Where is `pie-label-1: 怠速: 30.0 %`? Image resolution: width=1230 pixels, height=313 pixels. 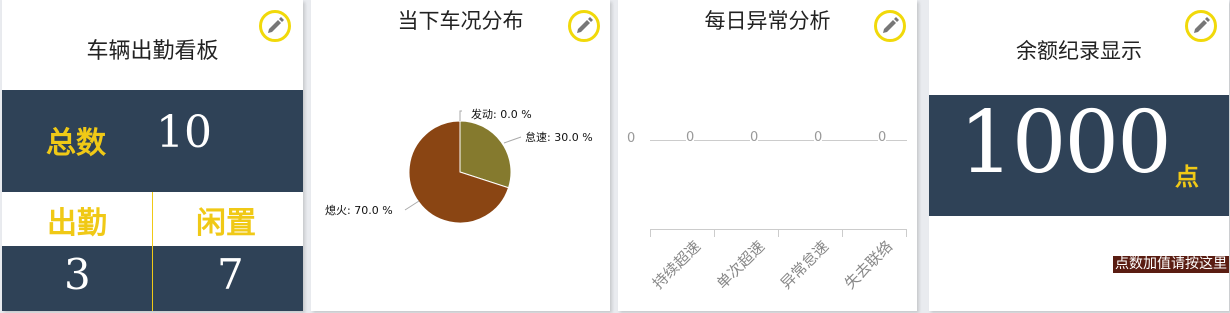 pie-label-1: 怠速: 30.0 % is located at coordinates (559, 137).